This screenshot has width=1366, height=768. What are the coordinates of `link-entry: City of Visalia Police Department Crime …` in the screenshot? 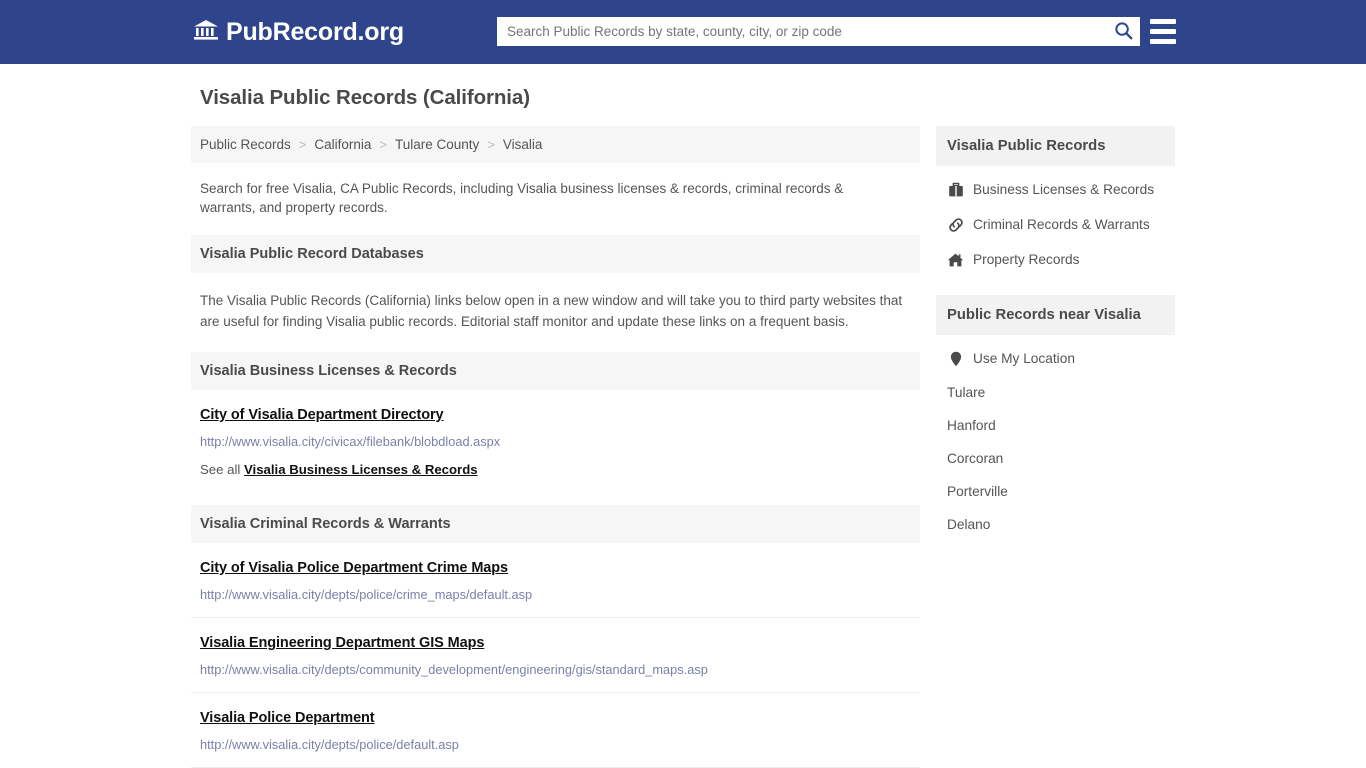 It's located at (555, 580).